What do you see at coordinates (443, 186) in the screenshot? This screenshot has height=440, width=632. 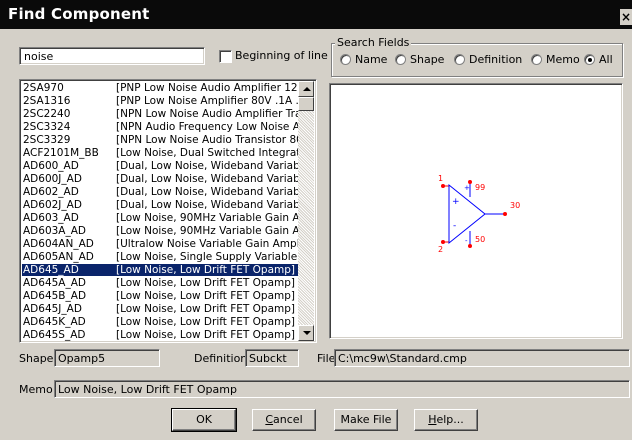 I see `pin1-dot` at bounding box center [443, 186].